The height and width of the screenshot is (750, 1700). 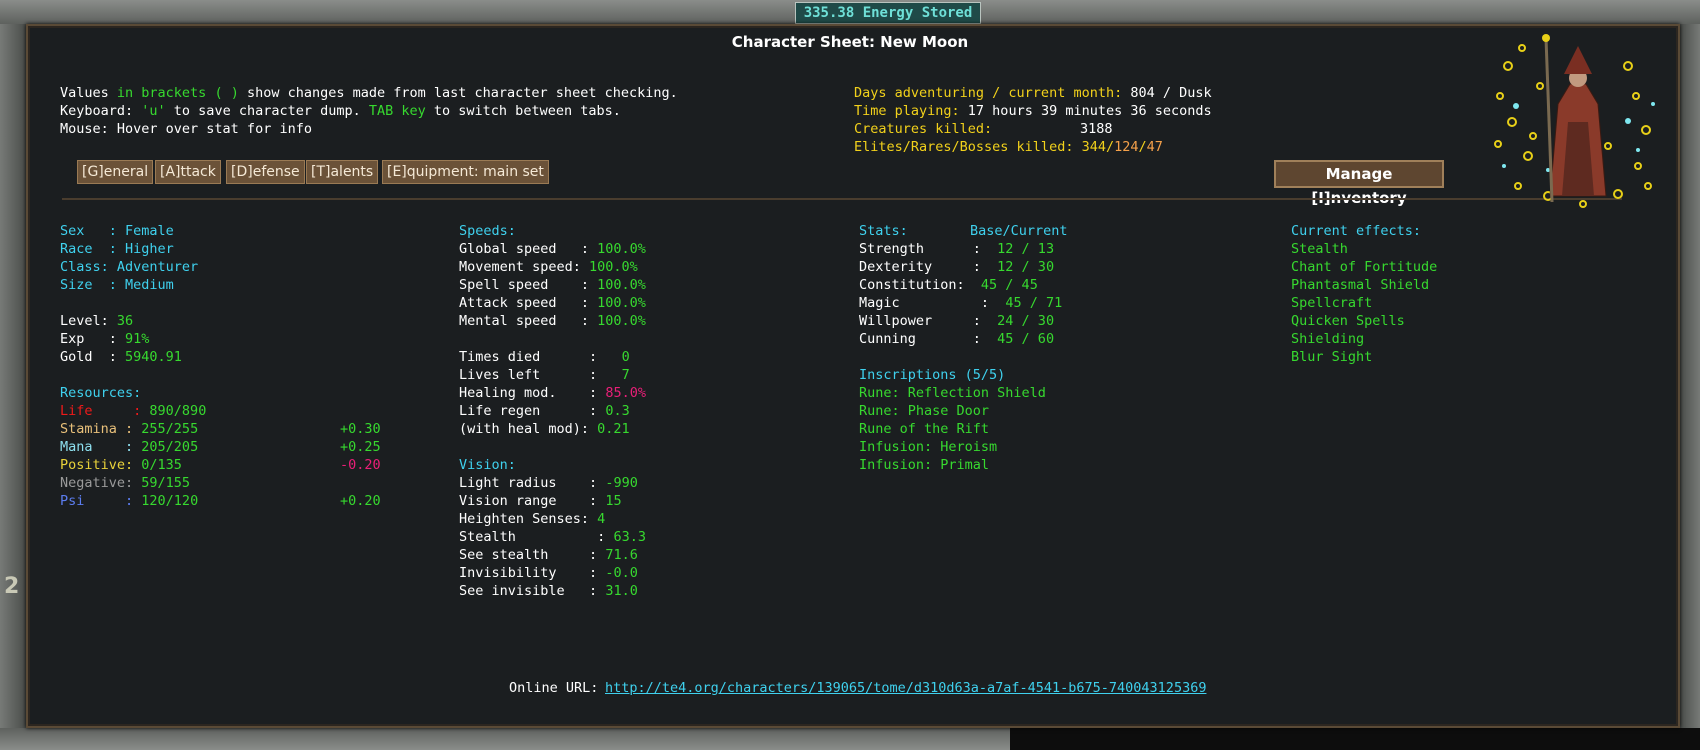 What do you see at coordinates (129, 429) in the screenshot?
I see `resource-stamina: Stamina : 255/255` at bounding box center [129, 429].